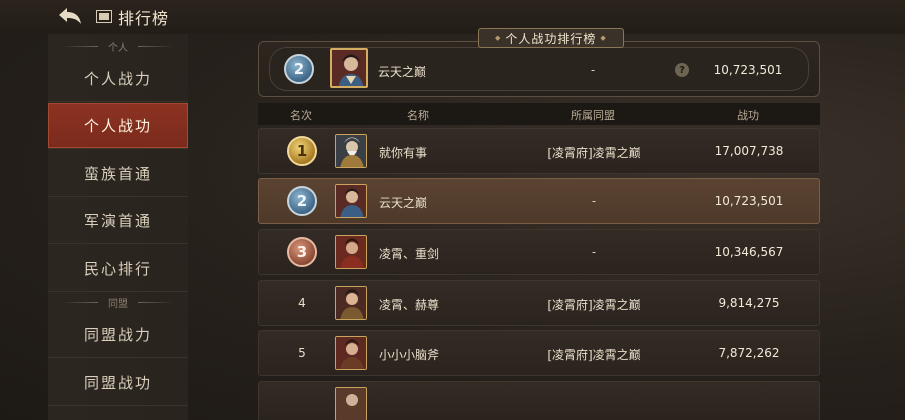  What do you see at coordinates (749, 252) in the screenshot?
I see `player-merit: 10,346,567` at bounding box center [749, 252].